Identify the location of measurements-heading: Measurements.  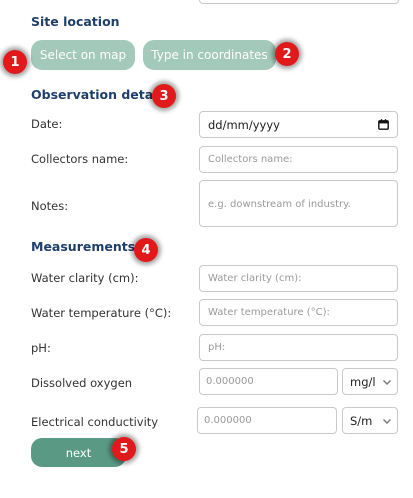
(83, 246).